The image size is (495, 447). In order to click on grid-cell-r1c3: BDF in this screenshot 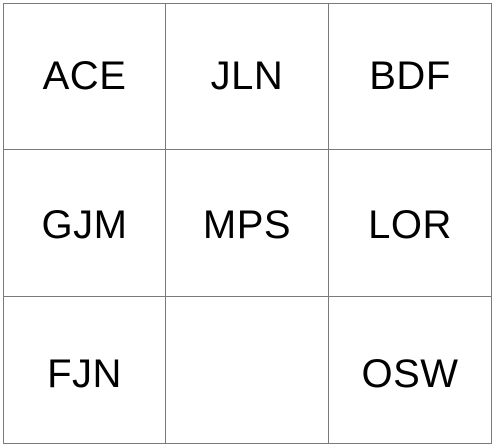, I will do `click(410, 77)`.